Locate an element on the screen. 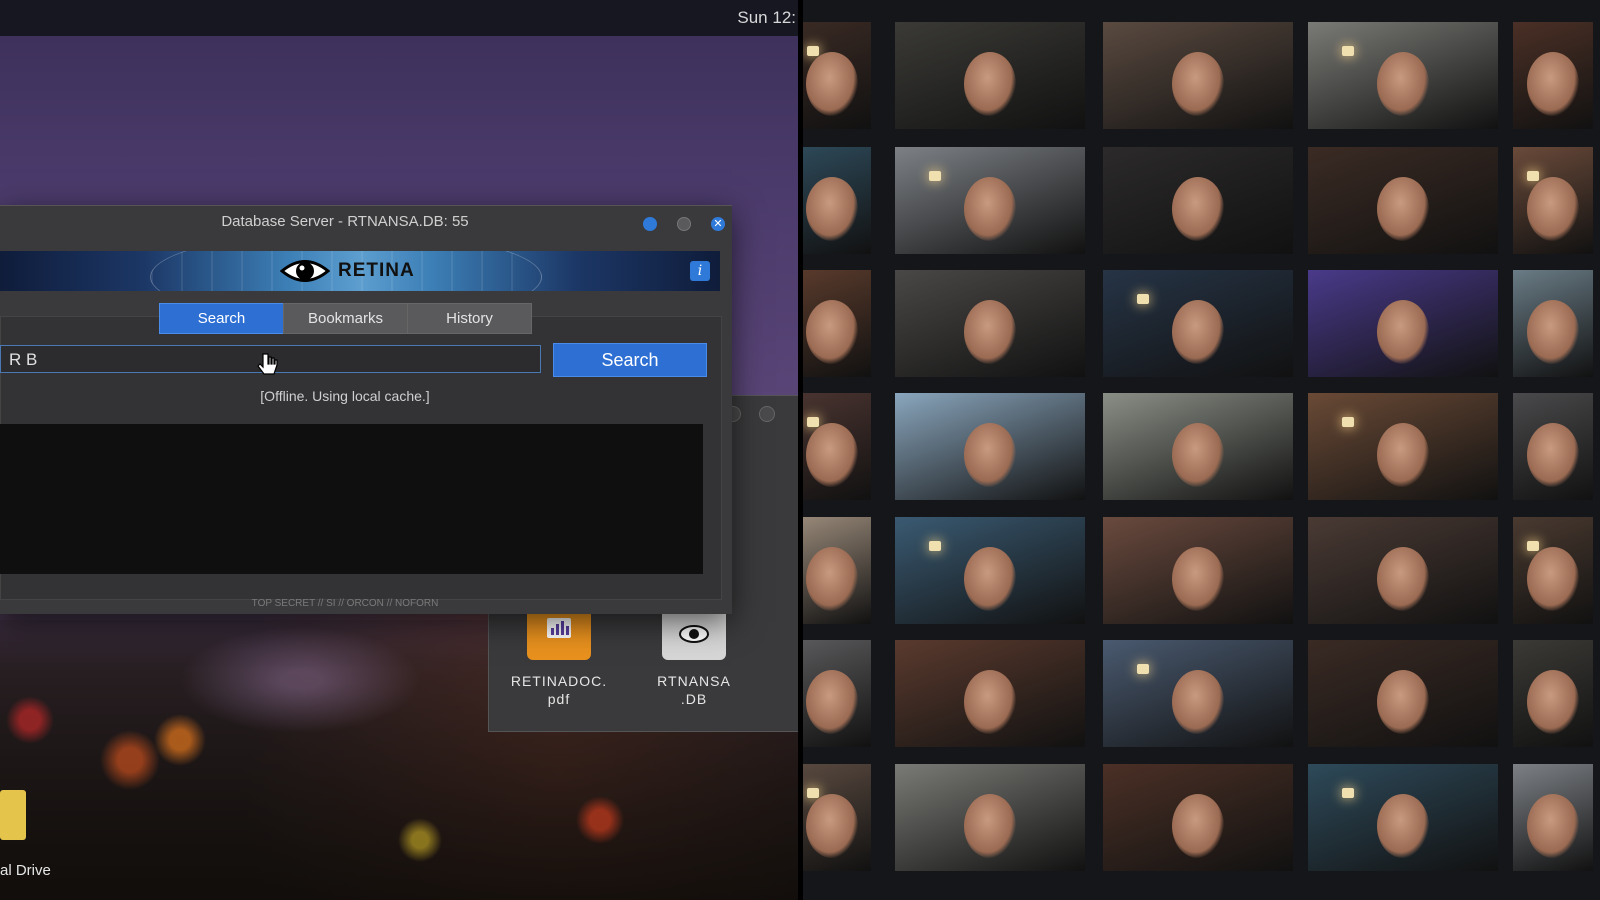 This screenshot has height=900, width=1600. hand-cursor-icon is located at coordinates (267, 364).